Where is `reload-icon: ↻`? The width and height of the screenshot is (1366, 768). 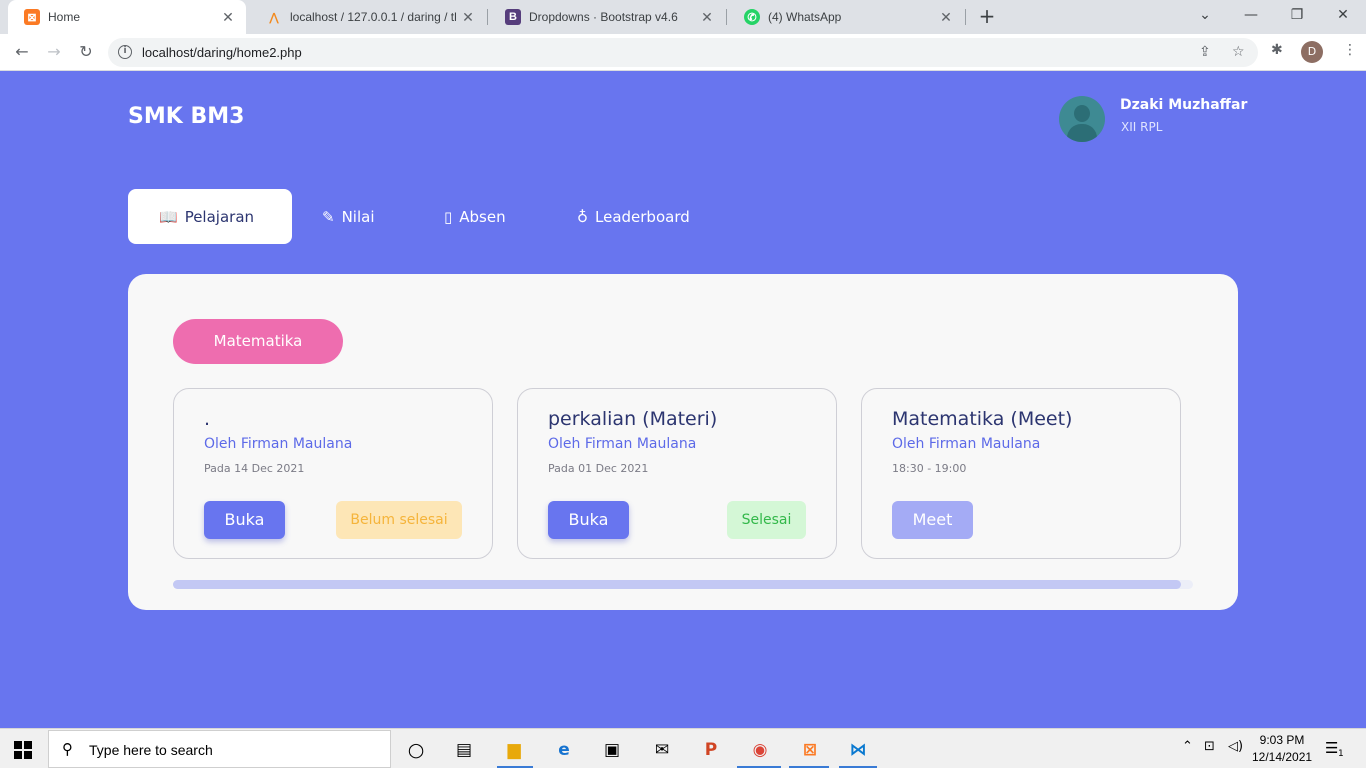 reload-icon: ↻ is located at coordinates (86, 52).